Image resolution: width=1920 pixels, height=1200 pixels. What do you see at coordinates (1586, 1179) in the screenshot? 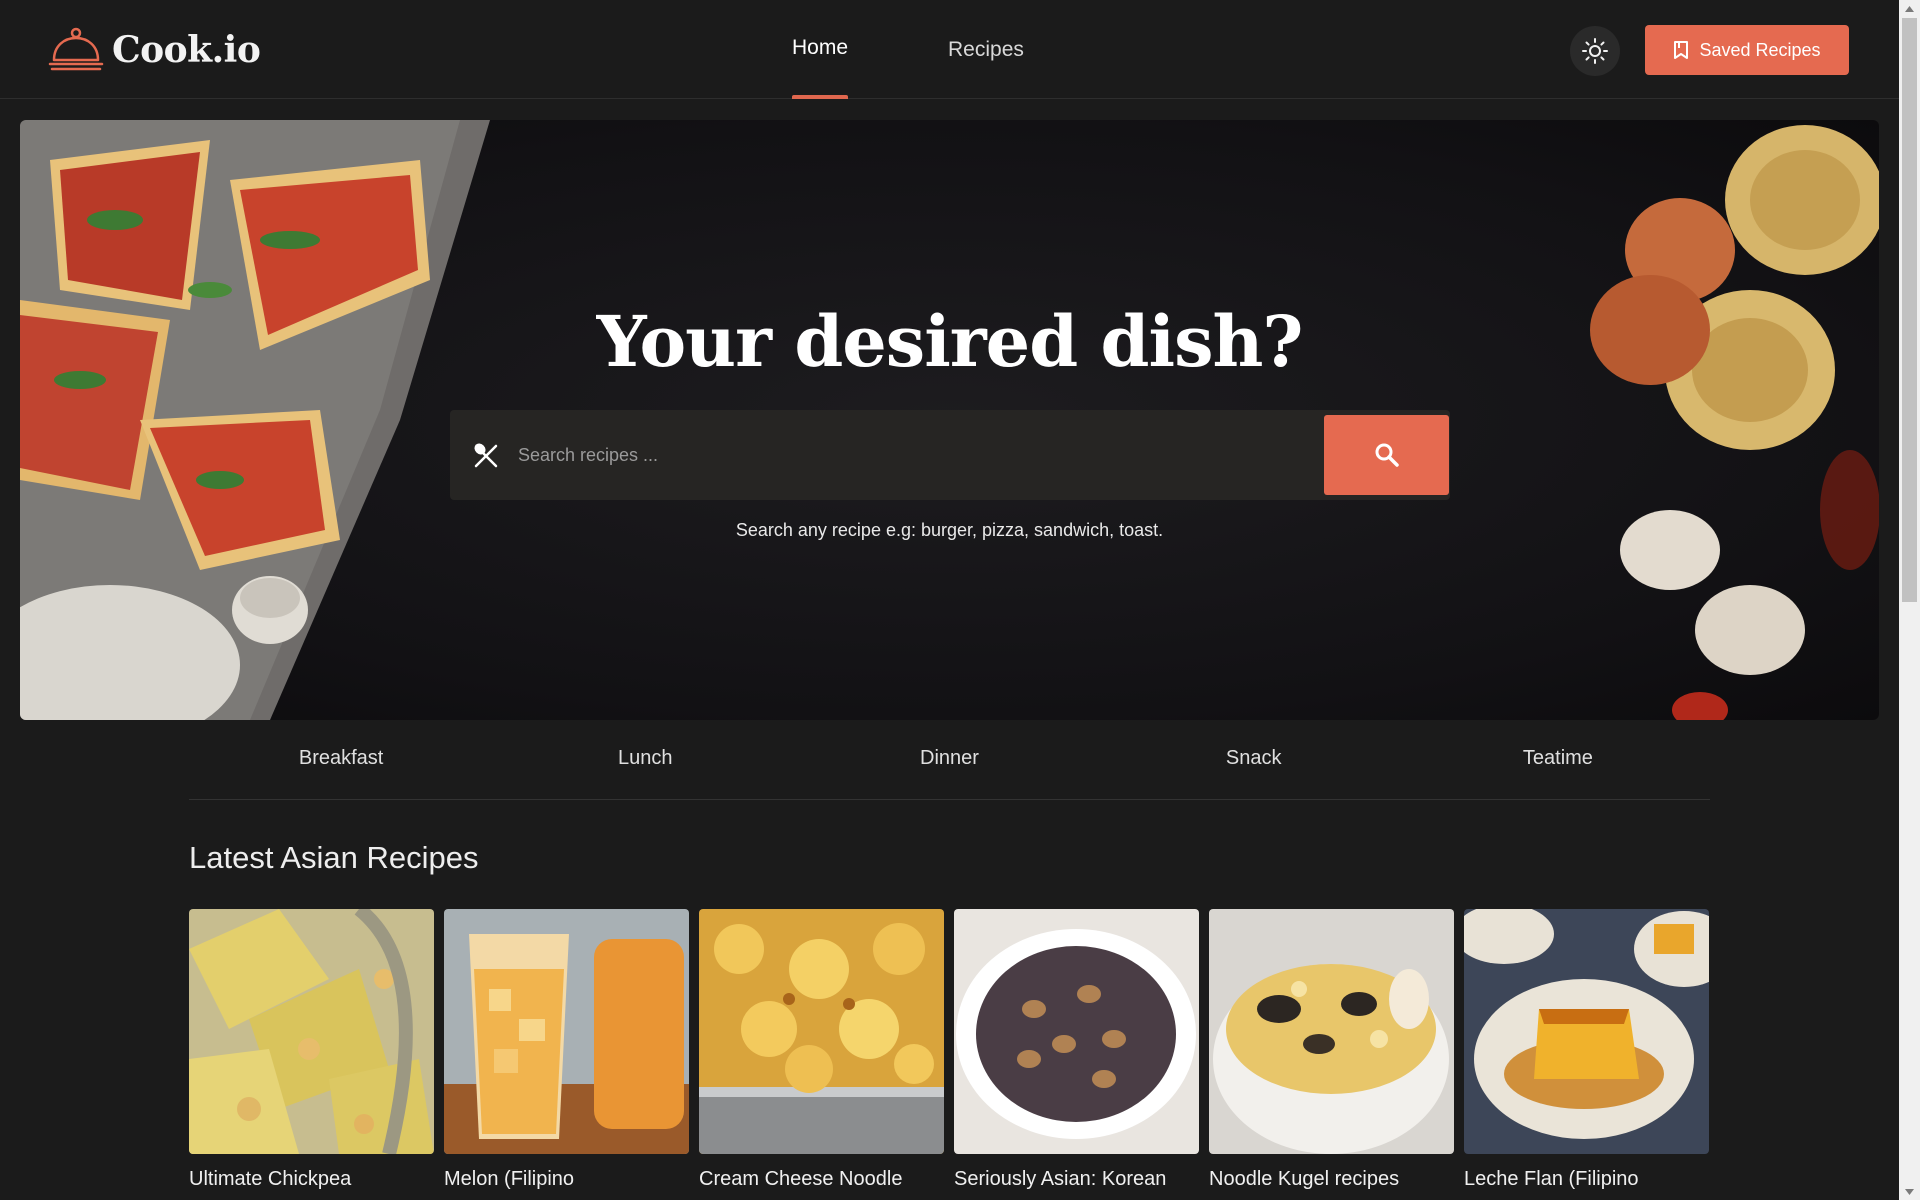
I see `recipe-title: Leche Flan (Filipino` at bounding box center [1586, 1179].